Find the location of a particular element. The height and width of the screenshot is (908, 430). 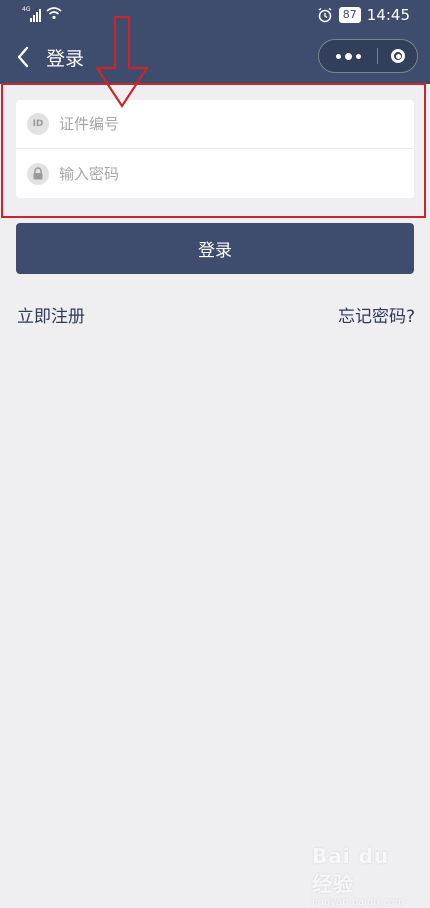

back-button is located at coordinates (23, 57).